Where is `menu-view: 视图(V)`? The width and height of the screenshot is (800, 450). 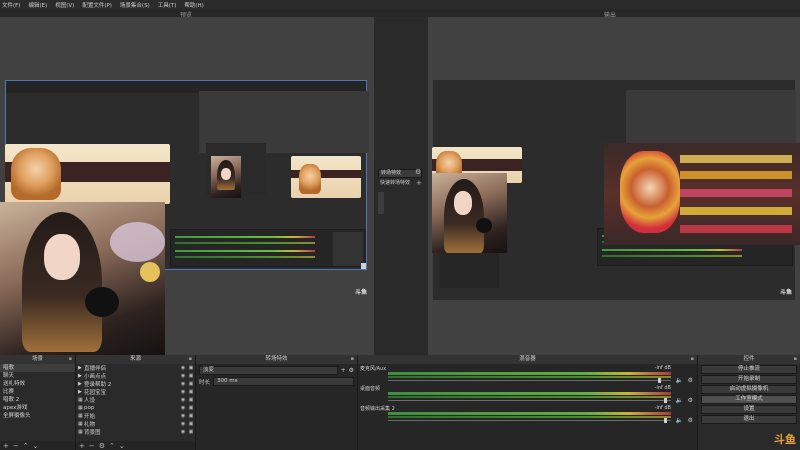
menu-view: 视图(V) is located at coordinates (64, 5).